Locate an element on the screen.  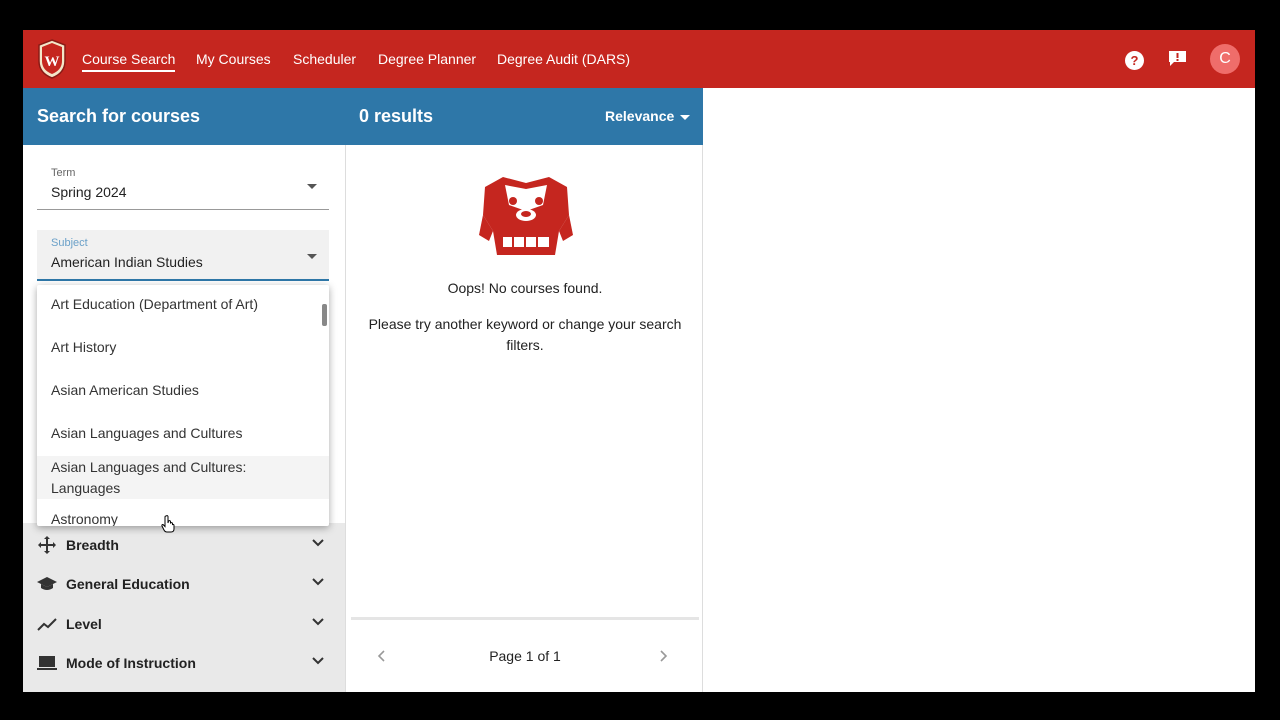
user-avatar: C is located at coordinates (1225, 59).